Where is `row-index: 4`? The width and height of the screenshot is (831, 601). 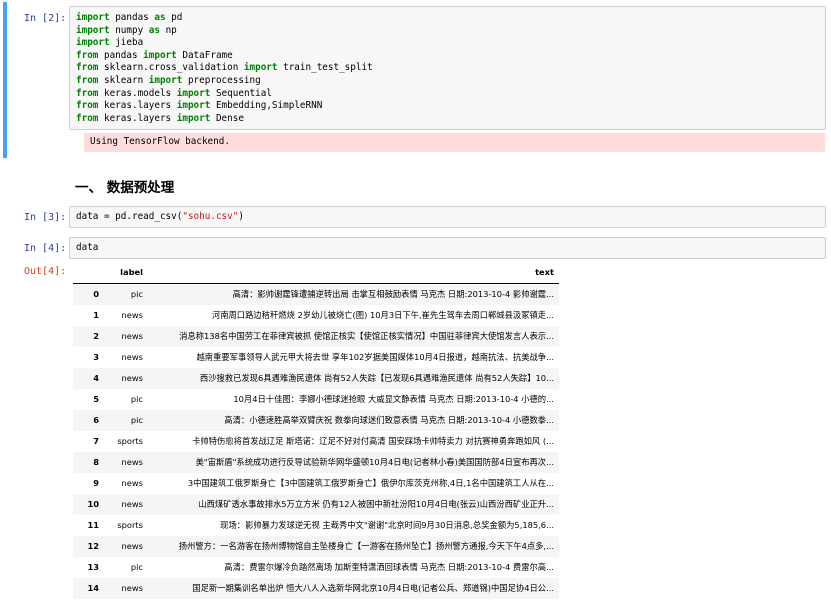
row-index: 4 is located at coordinates (96, 378).